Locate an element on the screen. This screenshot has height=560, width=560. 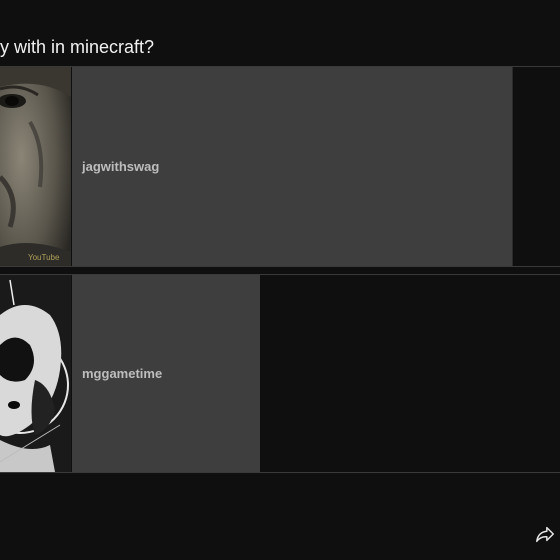
share-icon is located at coordinates (545, 534).